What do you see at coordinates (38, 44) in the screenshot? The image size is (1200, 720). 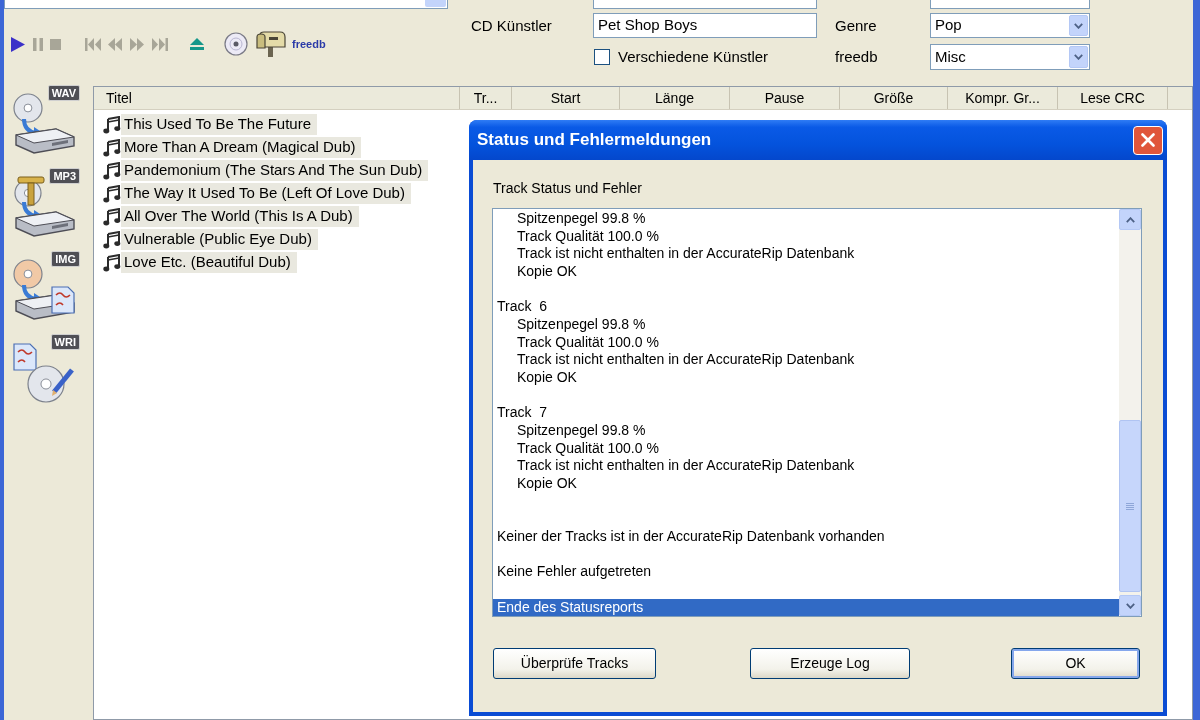 I see `pause-icon` at bounding box center [38, 44].